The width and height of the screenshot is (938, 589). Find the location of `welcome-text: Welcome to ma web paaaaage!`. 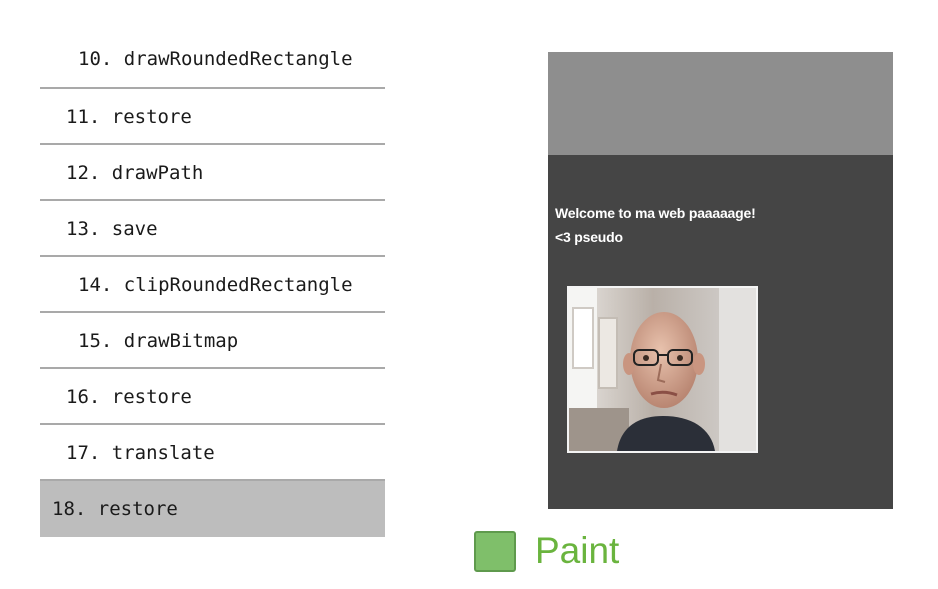

welcome-text: Welcome to ma web paaaaage! is located at coordinates (655, 213).